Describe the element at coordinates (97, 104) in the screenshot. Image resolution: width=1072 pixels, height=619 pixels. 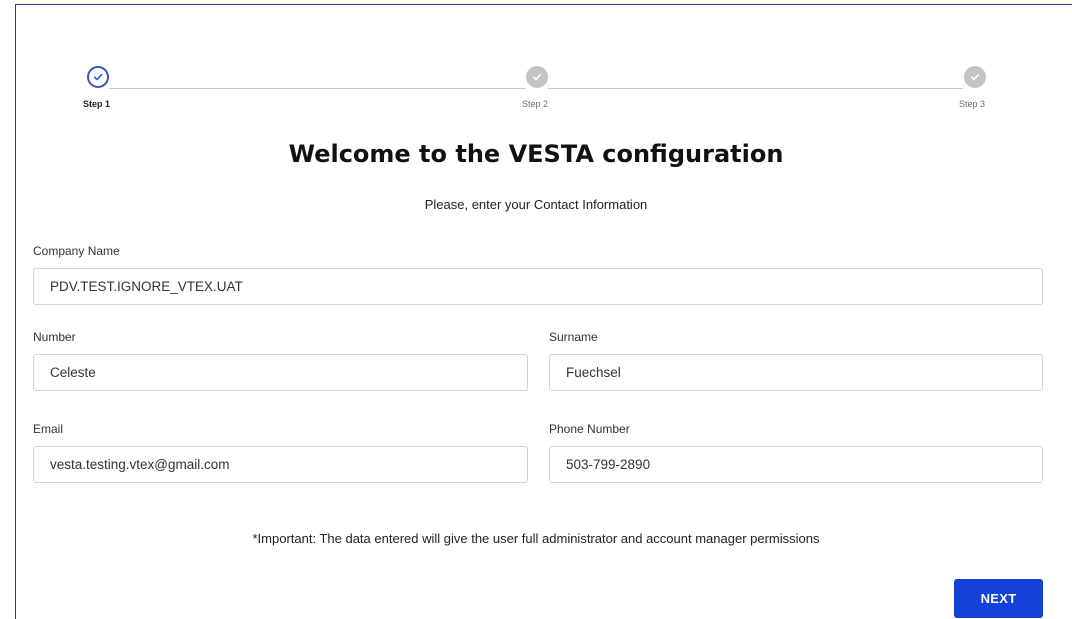
I see `step-1-label: Step 1` at that location.